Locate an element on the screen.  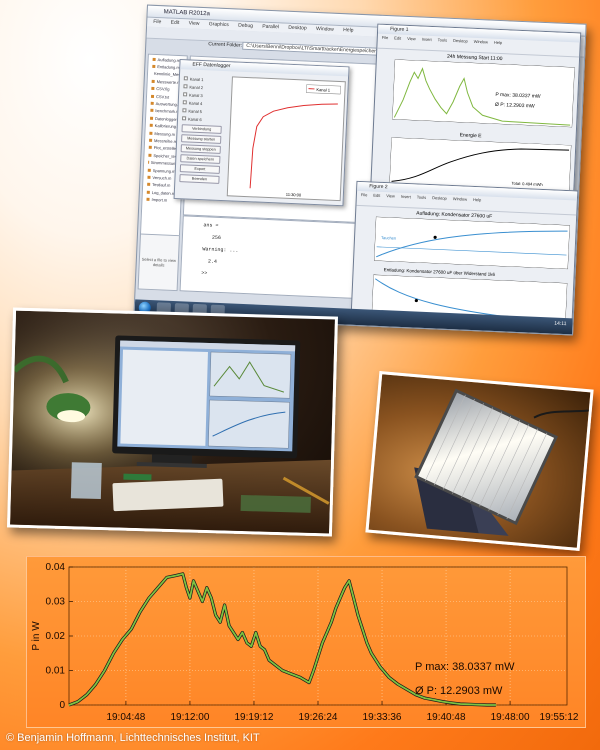
menu-parallel: Parallel is located at coordinates (270, 27).